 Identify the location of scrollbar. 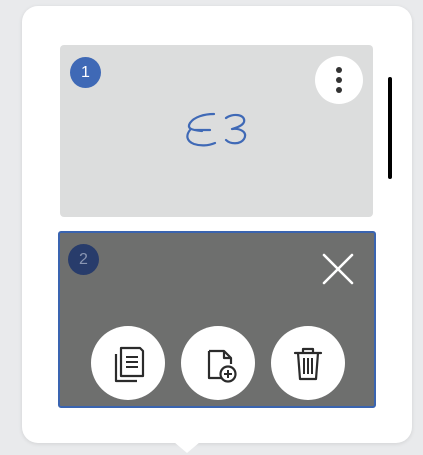
(390, 128).